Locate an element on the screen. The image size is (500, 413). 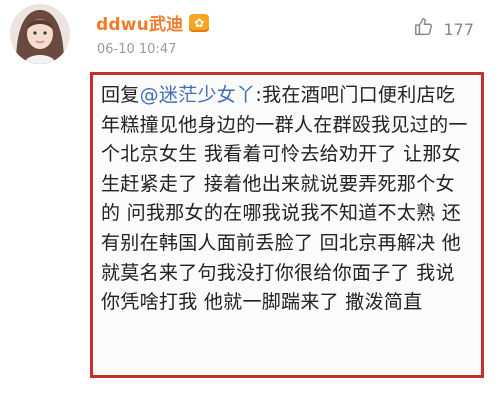
vip-badge-icon: ✿ is located at coordinates (199, 22).